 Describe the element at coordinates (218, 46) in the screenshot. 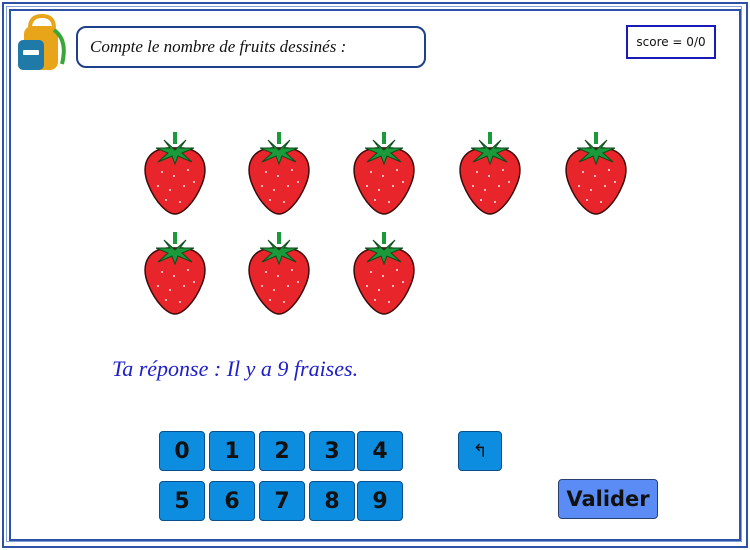

I see `instruction-text: Compte le nombre de fruits dessinés :` at that location.